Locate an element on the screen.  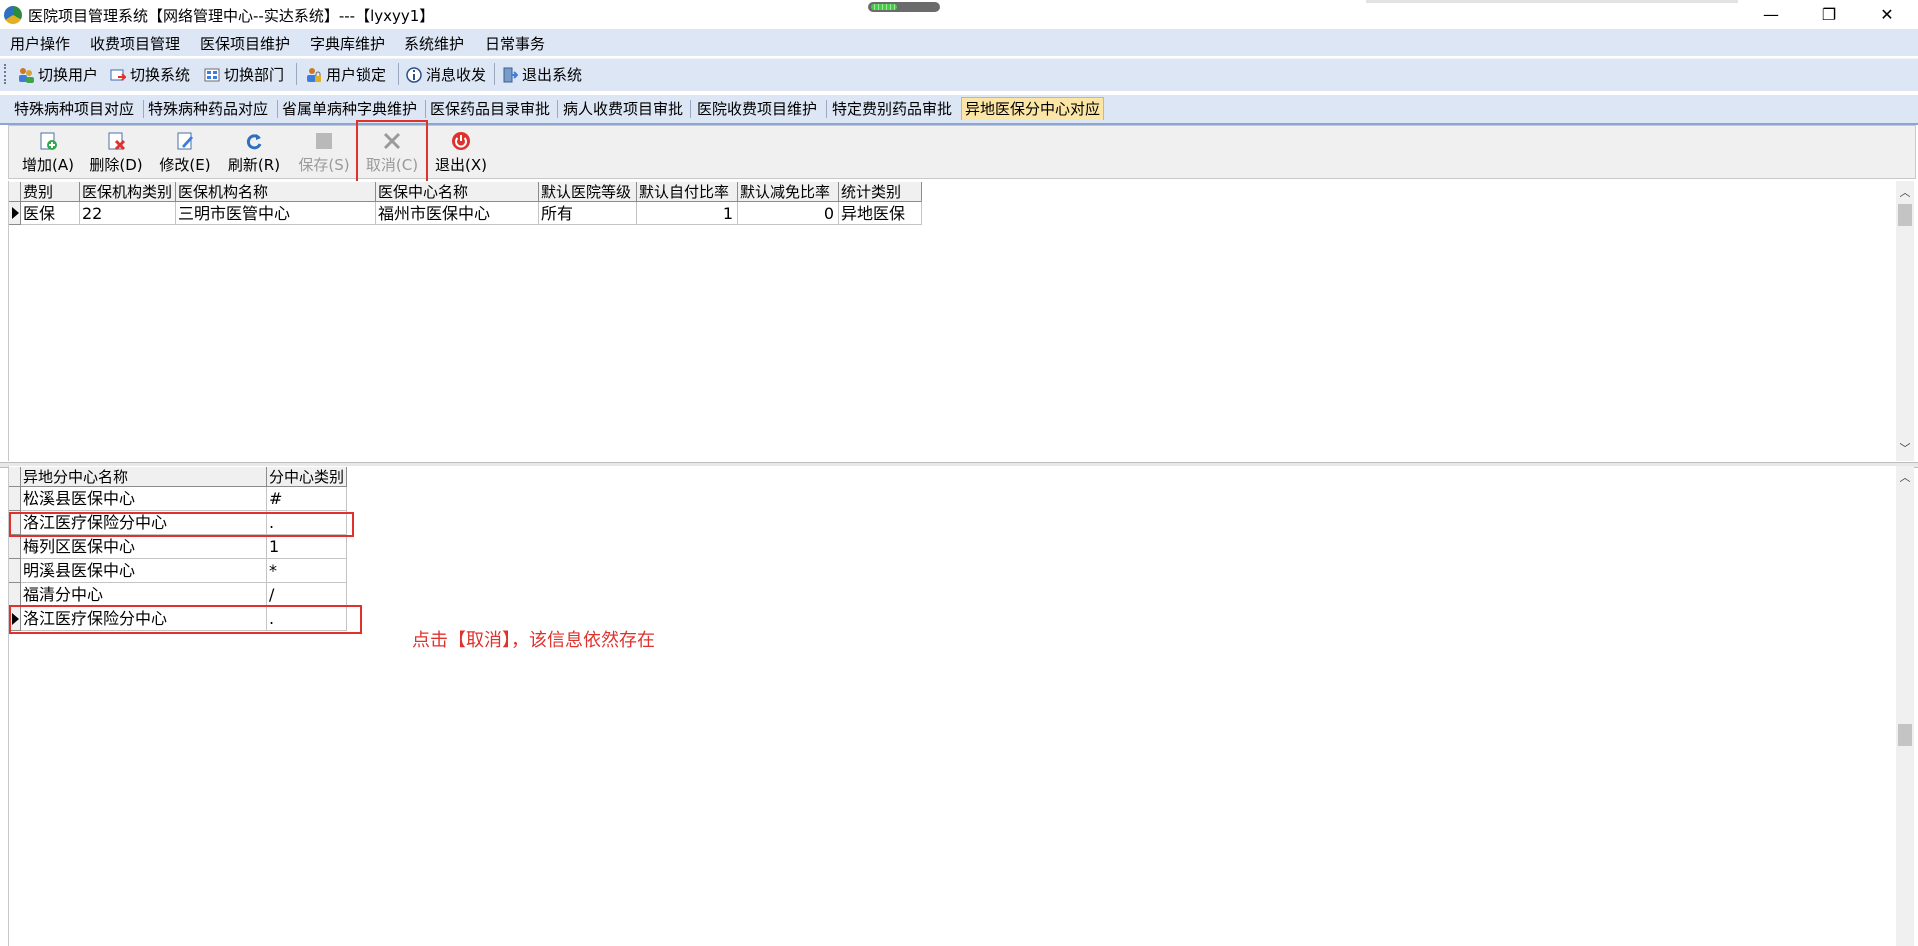
restore-button: ❐ is located at coordinates (1829, 14).